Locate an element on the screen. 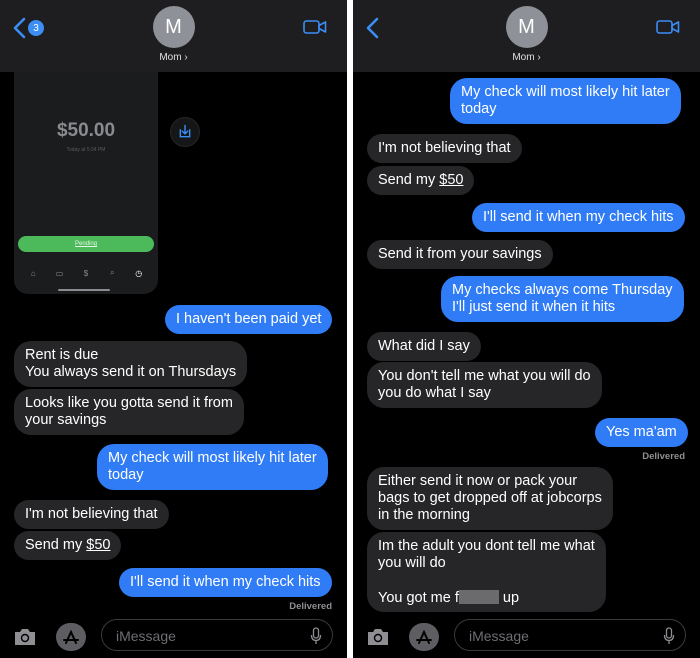 Image resolution: width=700 pixels, height=658 pixels. redaction-box is located at coordinates (478, 597).